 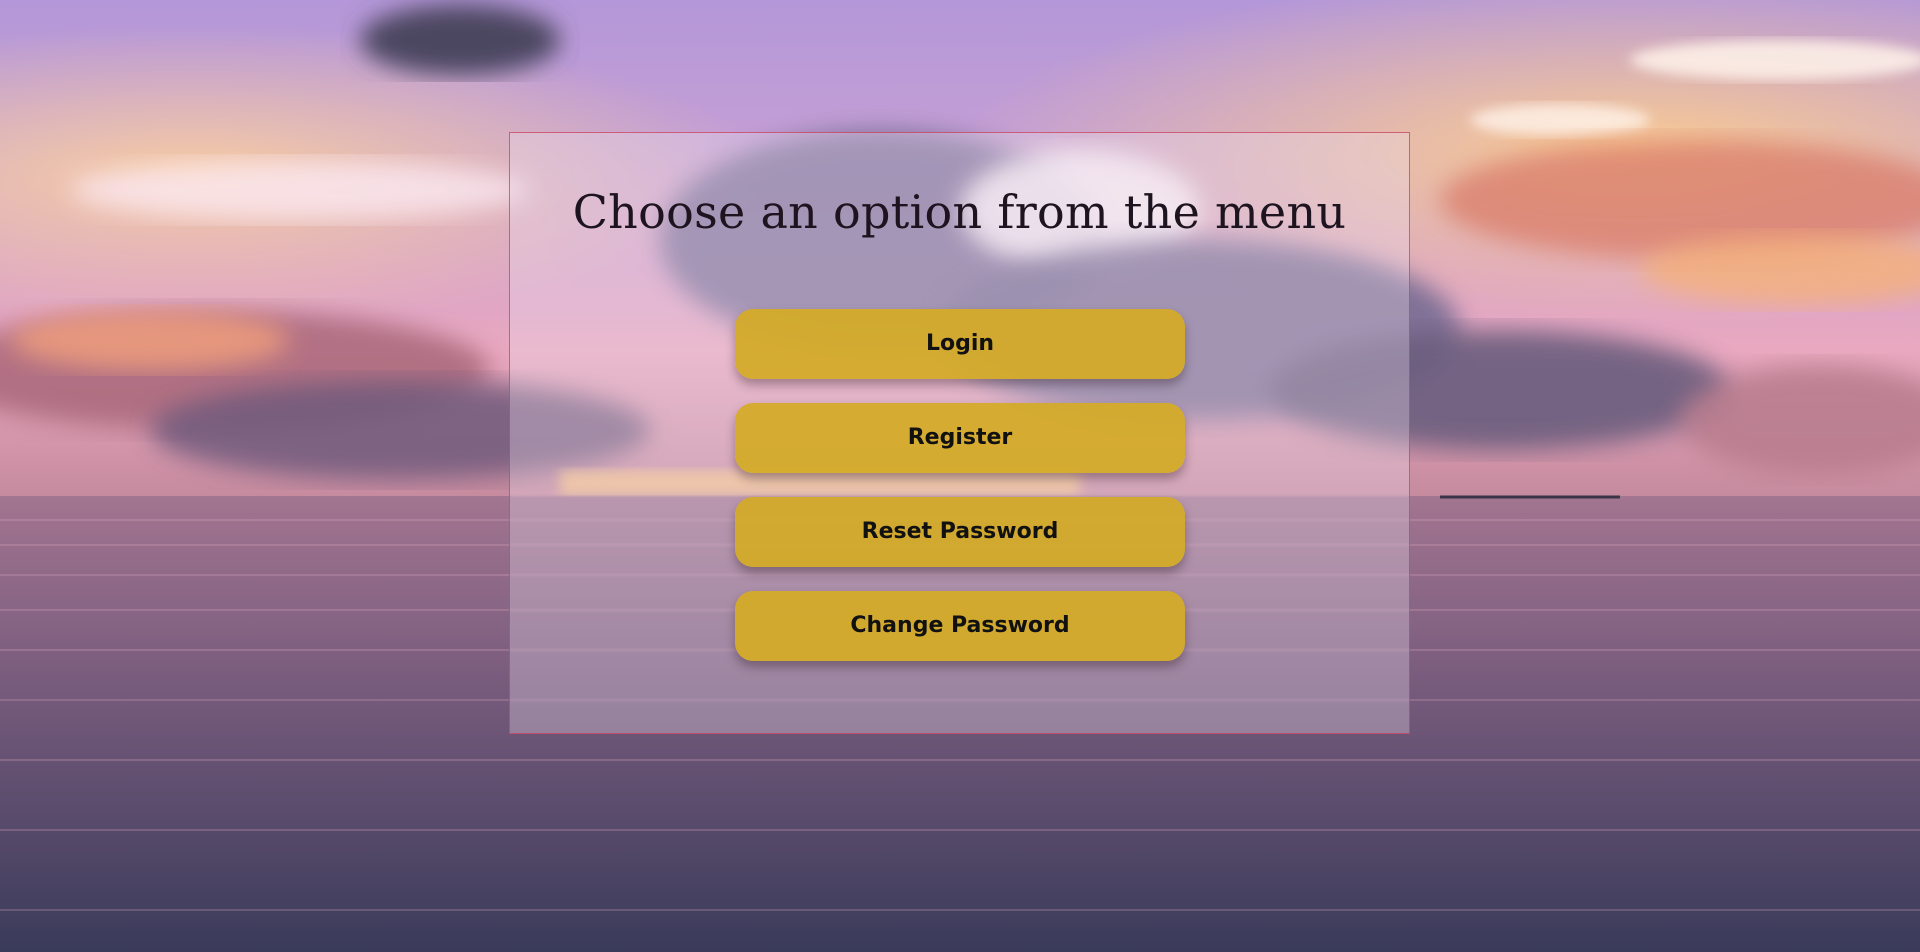 What do you see at coordinates (960, 626) in the screenshot?
I see `change-password-button: Change Password` at bounding box center [960, 626].